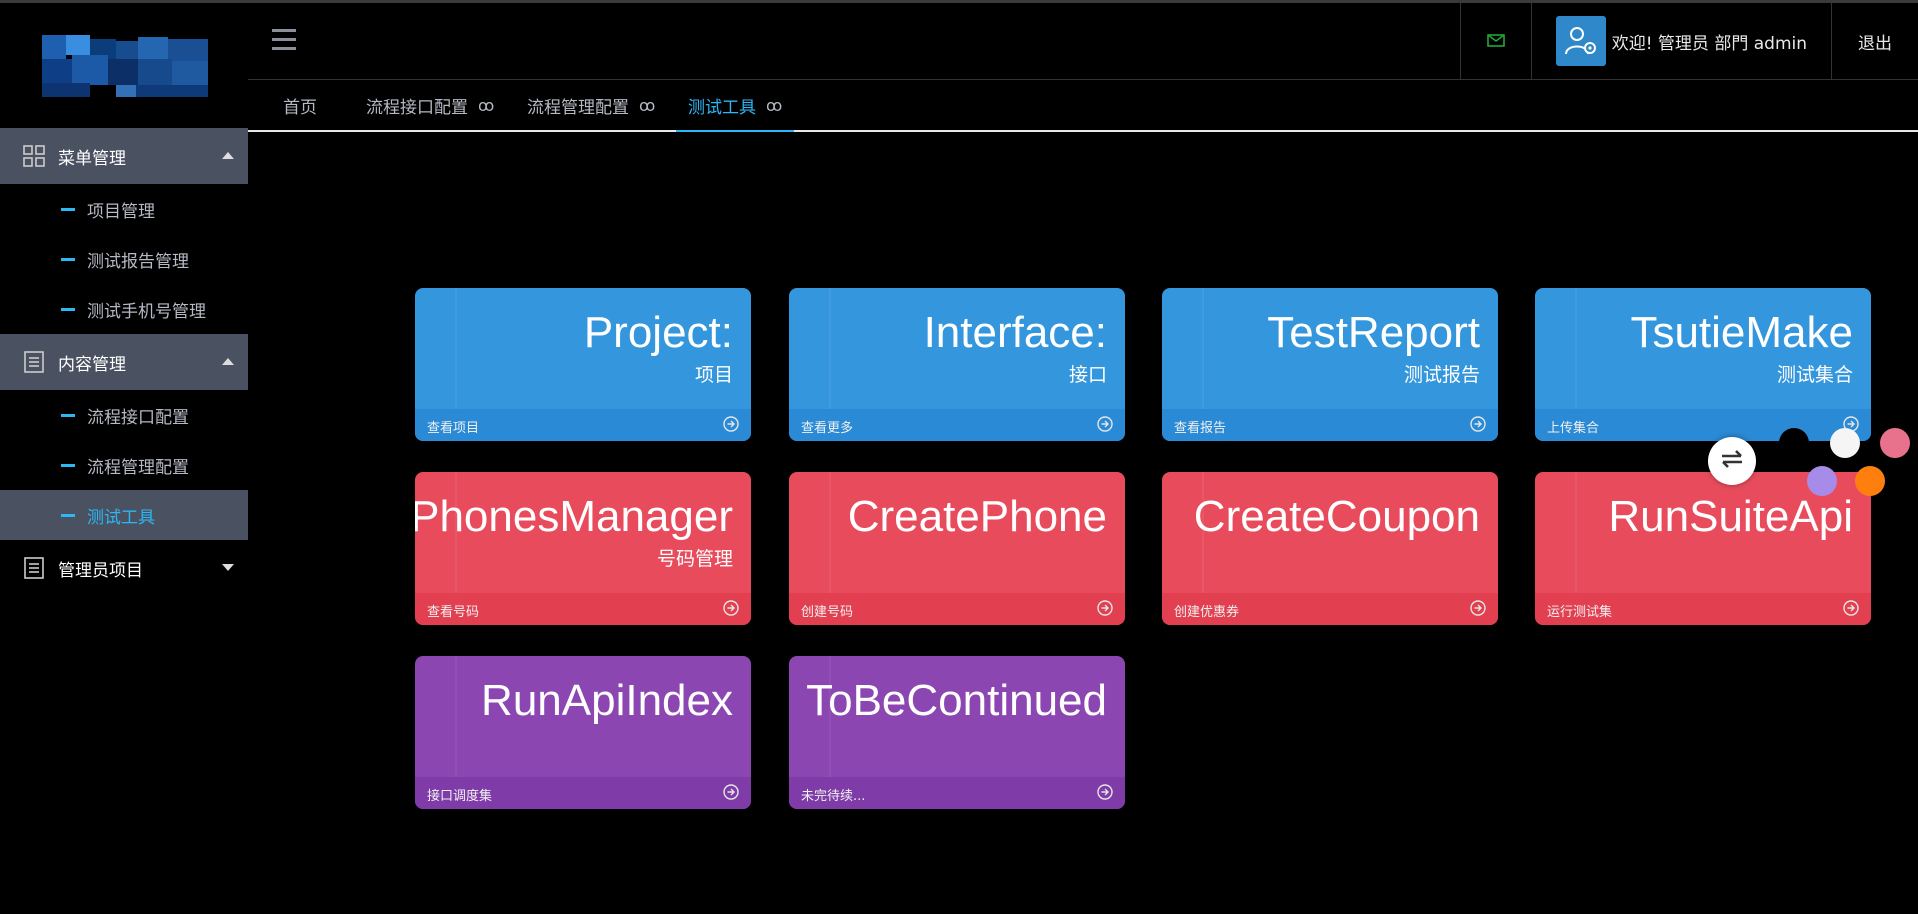 The height and width of the screenshot is (914, 1918). Describe the element at coordinates (1330, 425) in the screenshot. I see `card-footer: 查看报告` at that location.